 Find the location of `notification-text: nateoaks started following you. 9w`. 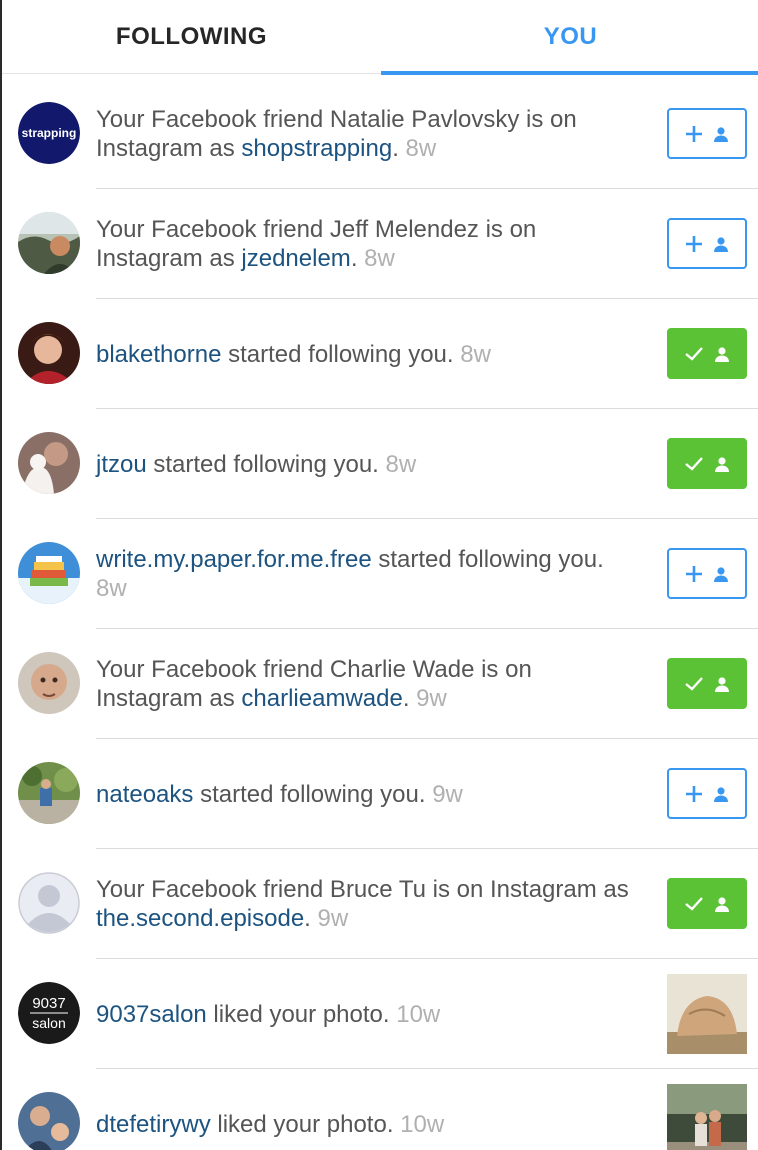

notification-text: nateoaks started following you. 9w is located at coordinates (366, 794).